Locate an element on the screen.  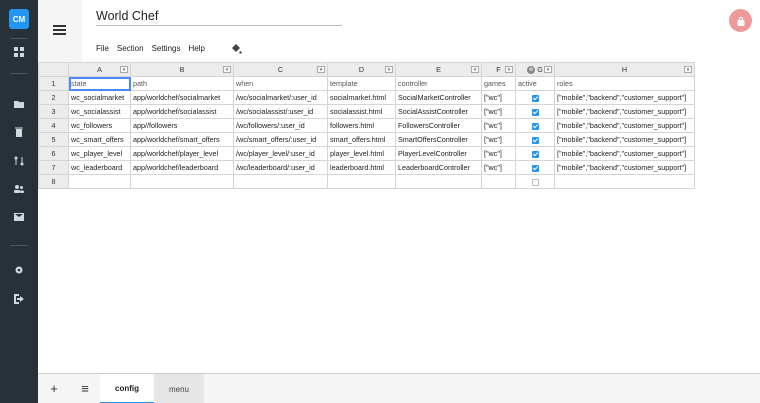
data-cell: leaderboard.html is located at coordinates (361, 167).